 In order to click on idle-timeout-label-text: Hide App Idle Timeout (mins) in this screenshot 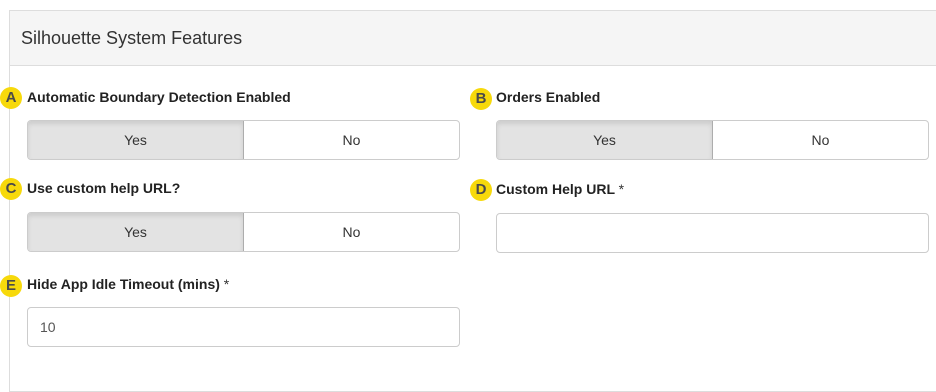, I will do `click(123, 284)`.